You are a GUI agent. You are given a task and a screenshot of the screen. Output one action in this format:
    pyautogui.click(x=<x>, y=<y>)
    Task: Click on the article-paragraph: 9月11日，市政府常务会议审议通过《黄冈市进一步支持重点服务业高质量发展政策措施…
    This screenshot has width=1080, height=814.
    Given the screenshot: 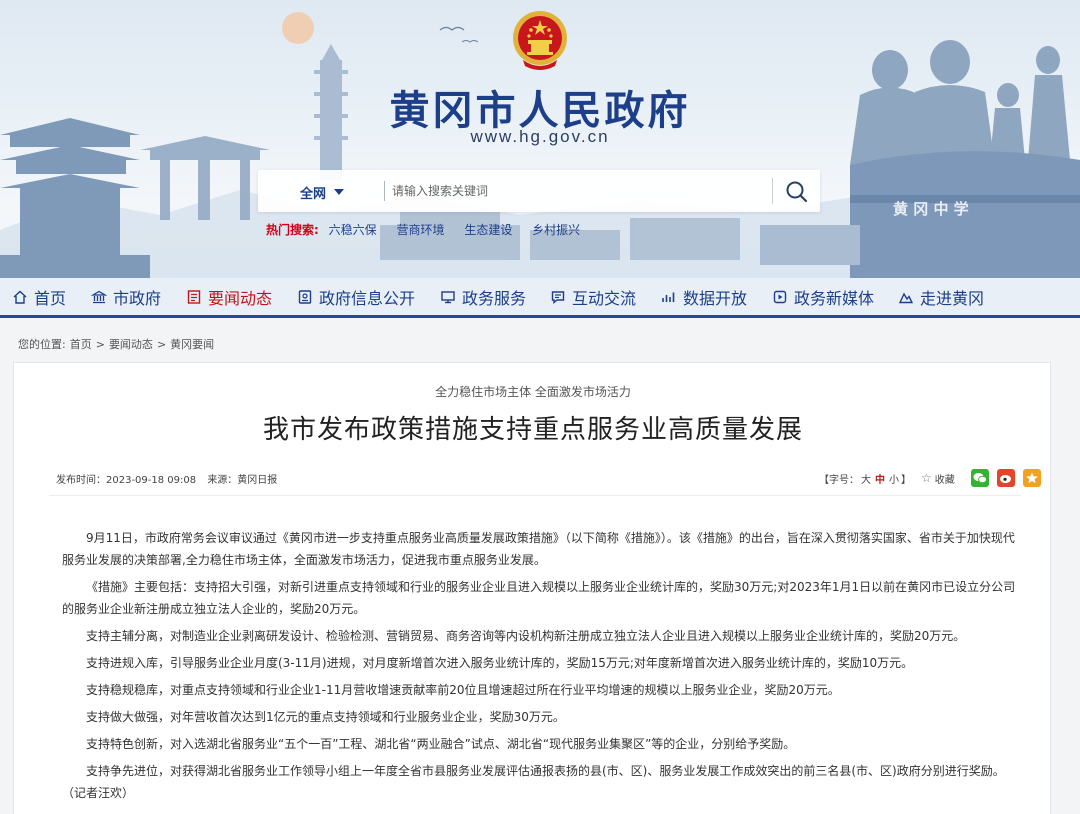 What is the action you would take?
    pyautogui.click(x=538, y=549)
    